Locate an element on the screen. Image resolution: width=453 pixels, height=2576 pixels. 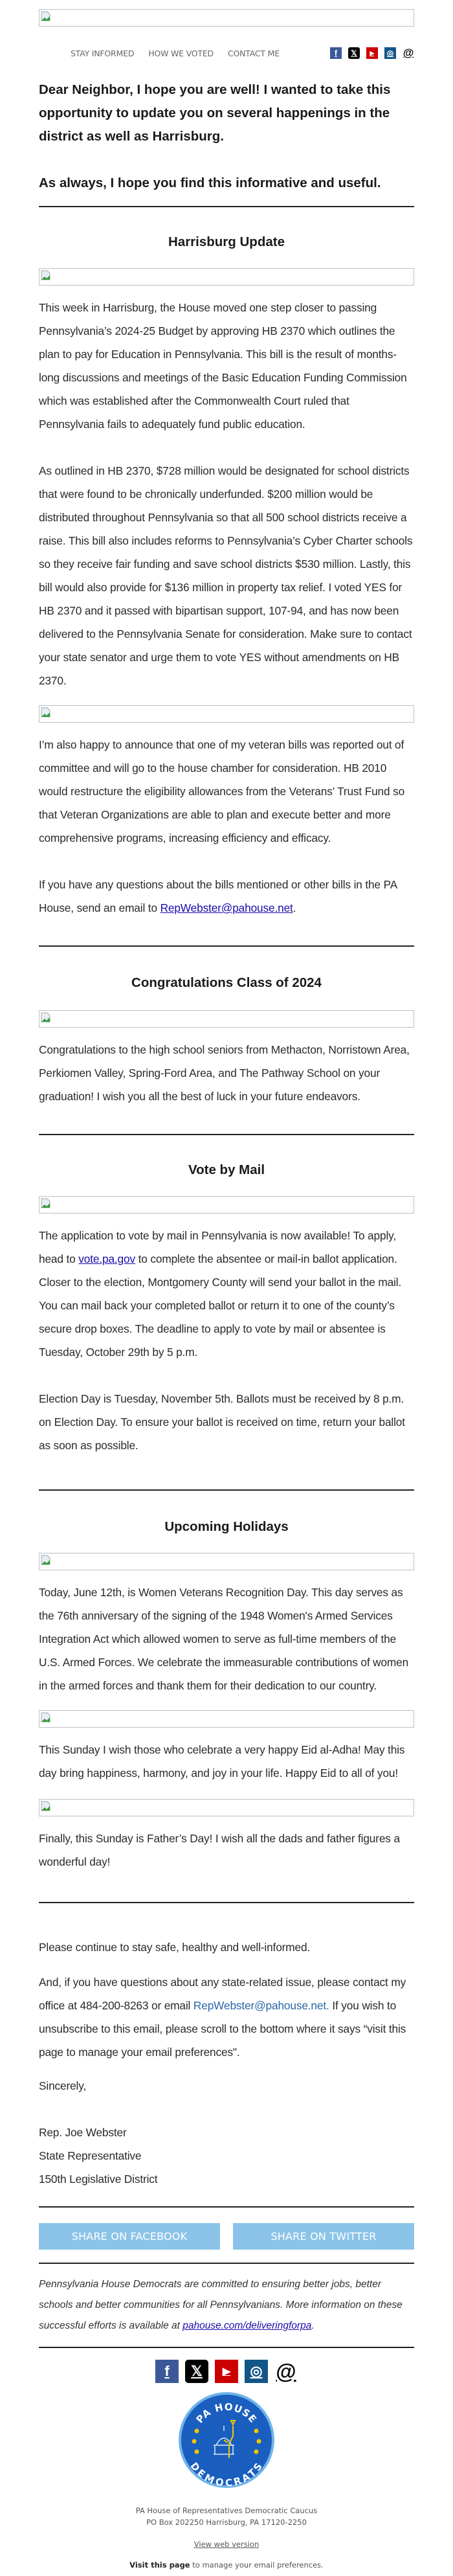
vote-pa-gov-link: vote.pa.gov is located at coordinates (106, 1258).